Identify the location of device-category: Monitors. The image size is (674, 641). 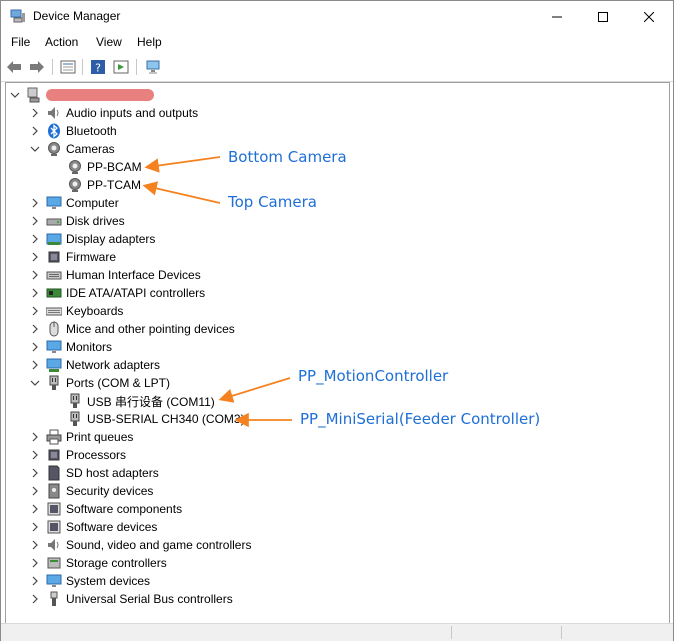
(70, 347).